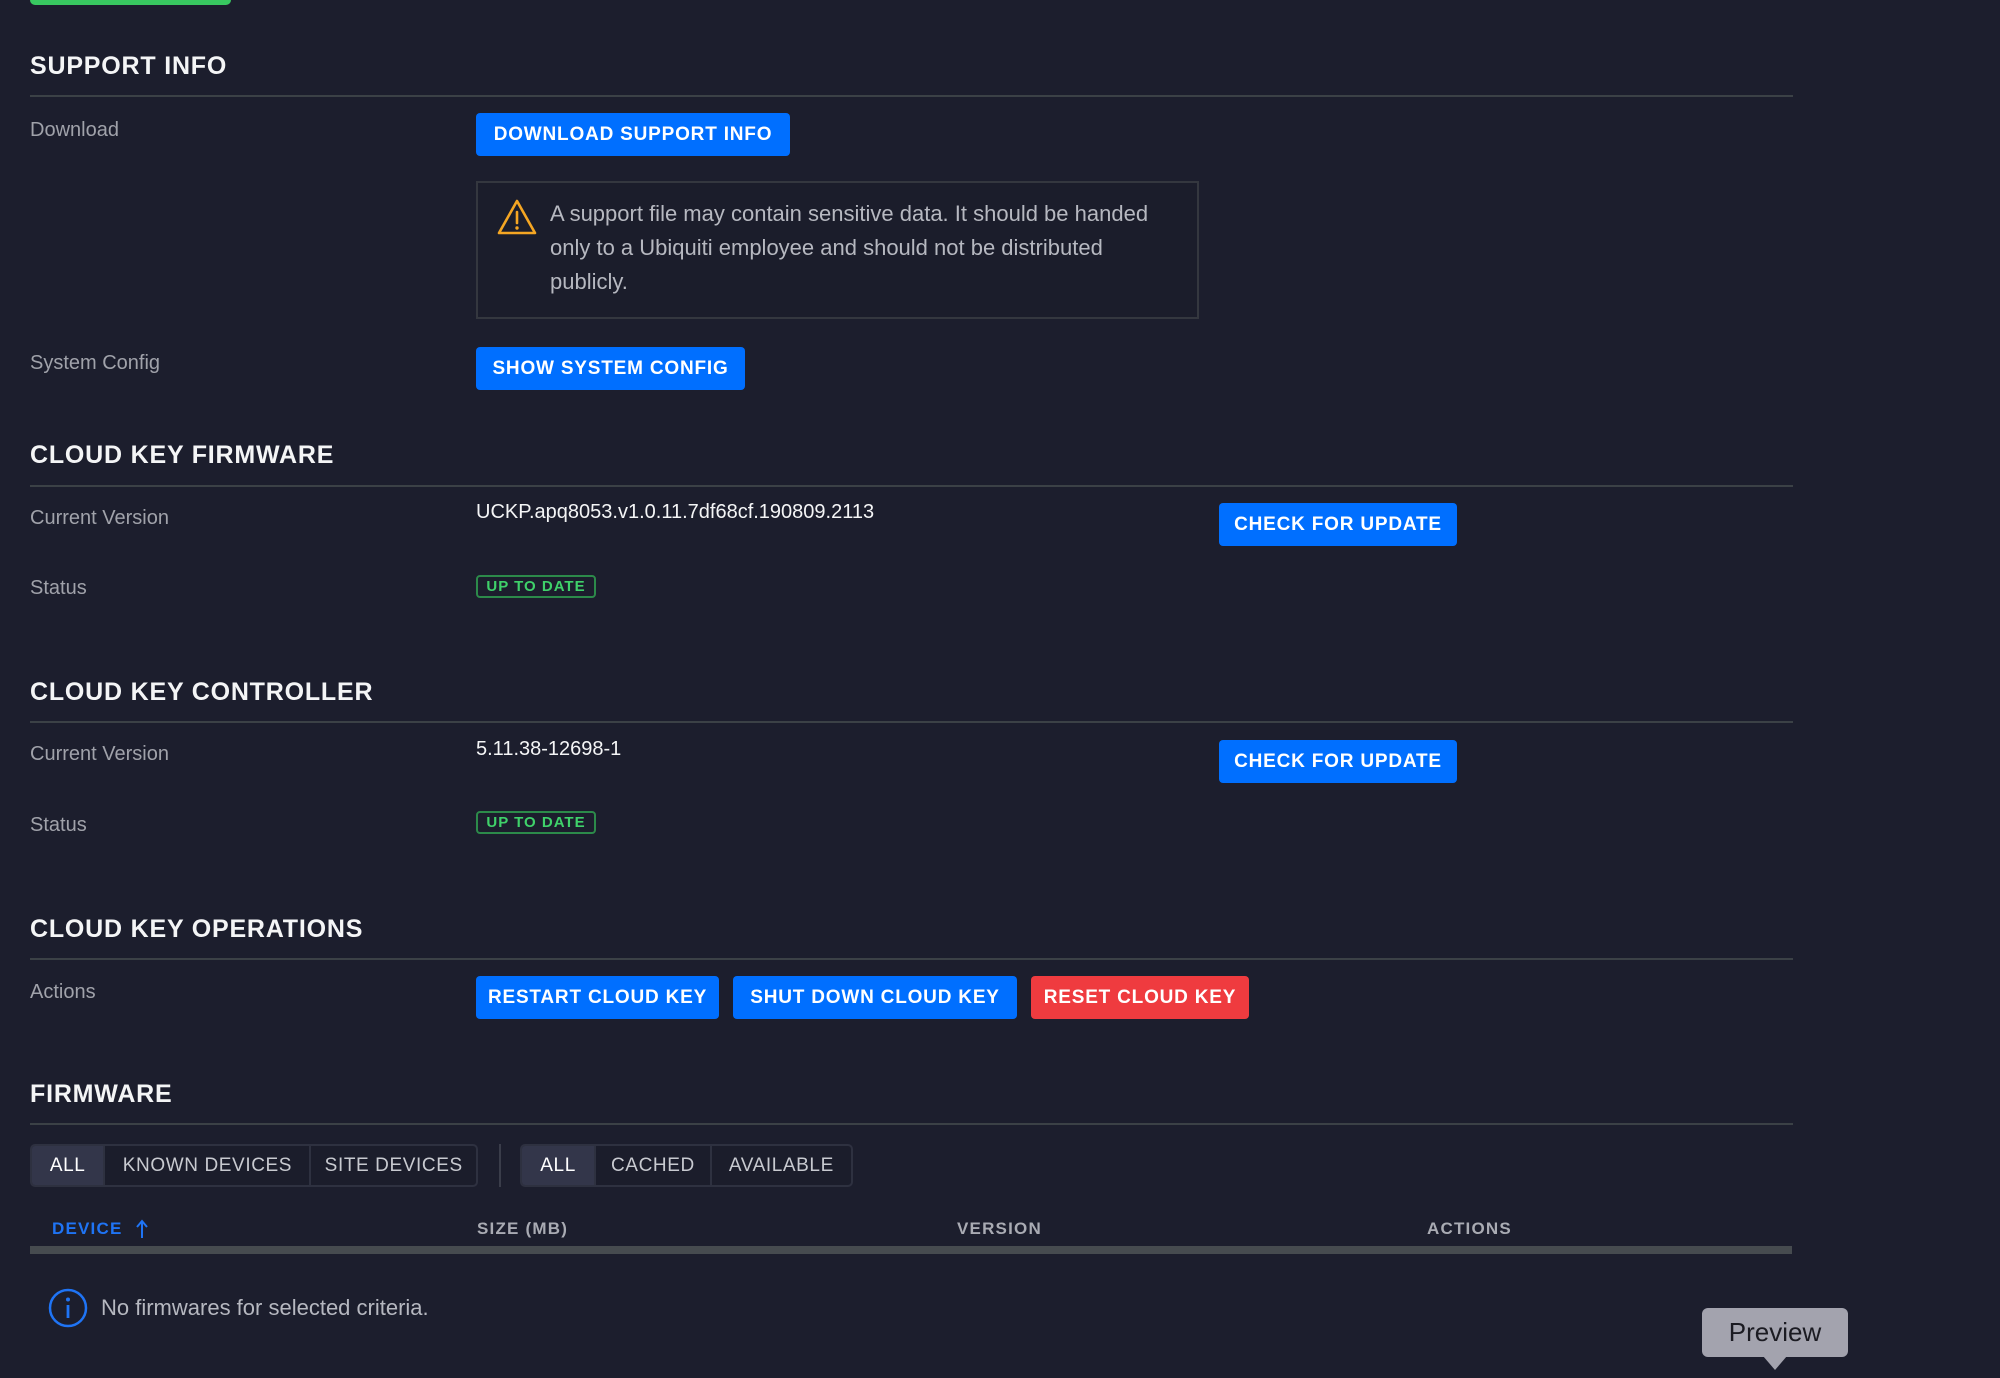  Describe the element at coordinates (675, 512) in the screenshot. I see `firmware-current-version-value: UCKP.apq8053.v1.0.11.7df68cf.190809.2113` at that location.